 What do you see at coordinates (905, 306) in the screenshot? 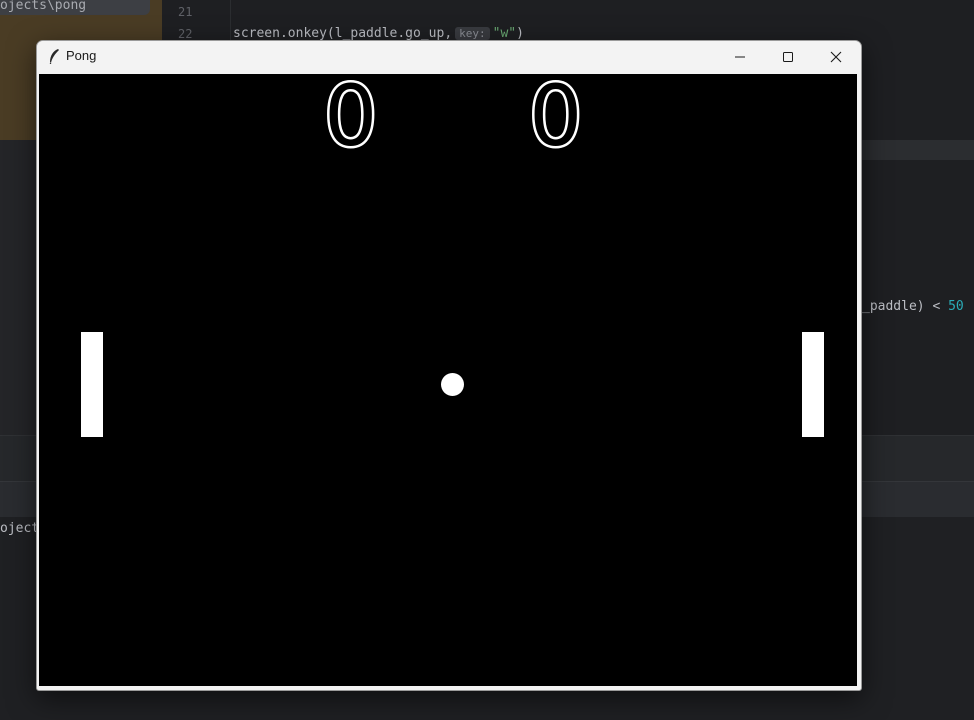
I see `code-text: _paddle) <` at bounding box center [905, 306].